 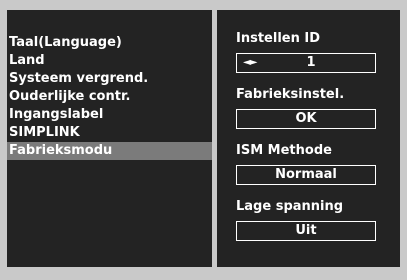 I want to click on menu-item-ingangslabel: Ingangslabel, so click(x=109, y=115).